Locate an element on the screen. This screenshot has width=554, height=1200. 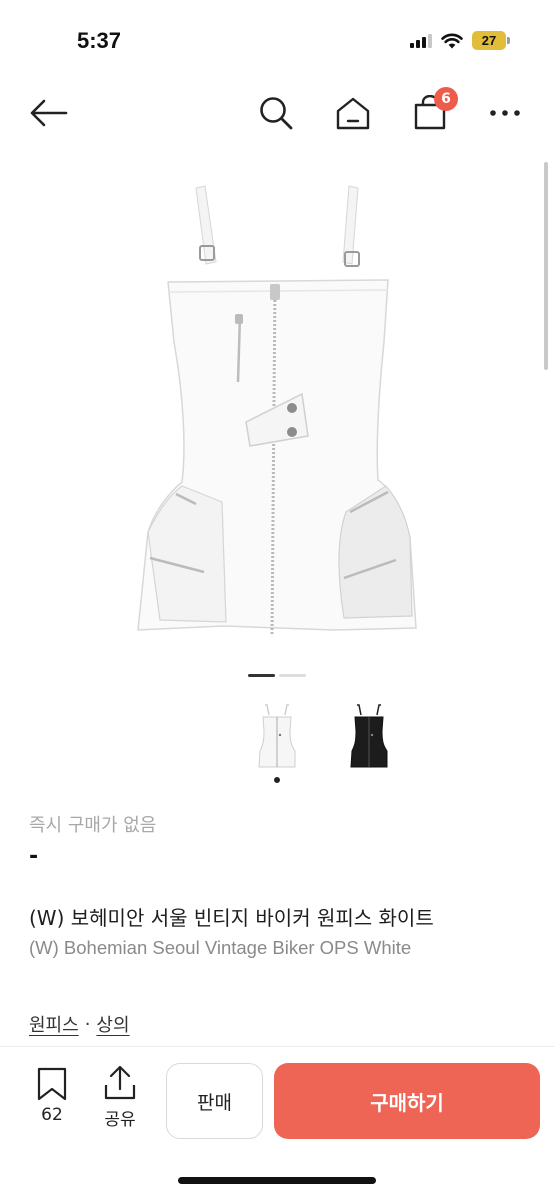
thumb-black is located at coordinates (369, 736).